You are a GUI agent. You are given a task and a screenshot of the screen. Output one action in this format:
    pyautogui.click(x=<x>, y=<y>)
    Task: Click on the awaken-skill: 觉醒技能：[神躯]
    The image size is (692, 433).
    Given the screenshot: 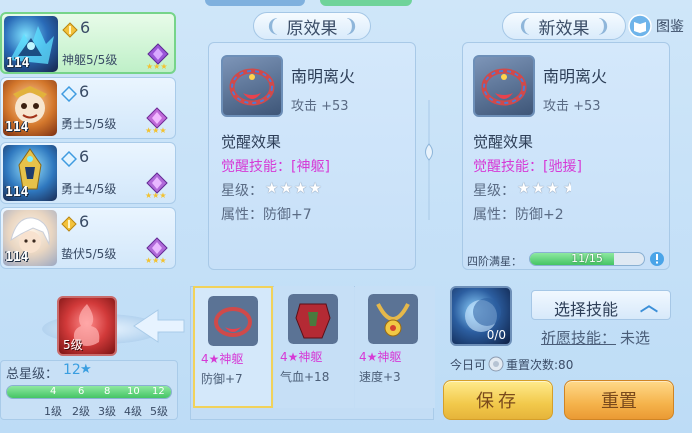 What is the action you would take?
    pyautogui.click(x=275, y=167)
    